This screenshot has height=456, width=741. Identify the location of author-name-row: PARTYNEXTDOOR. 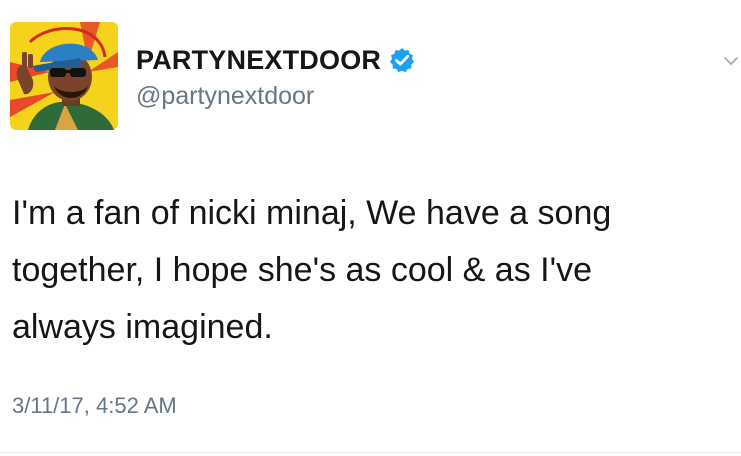
(275, 60).